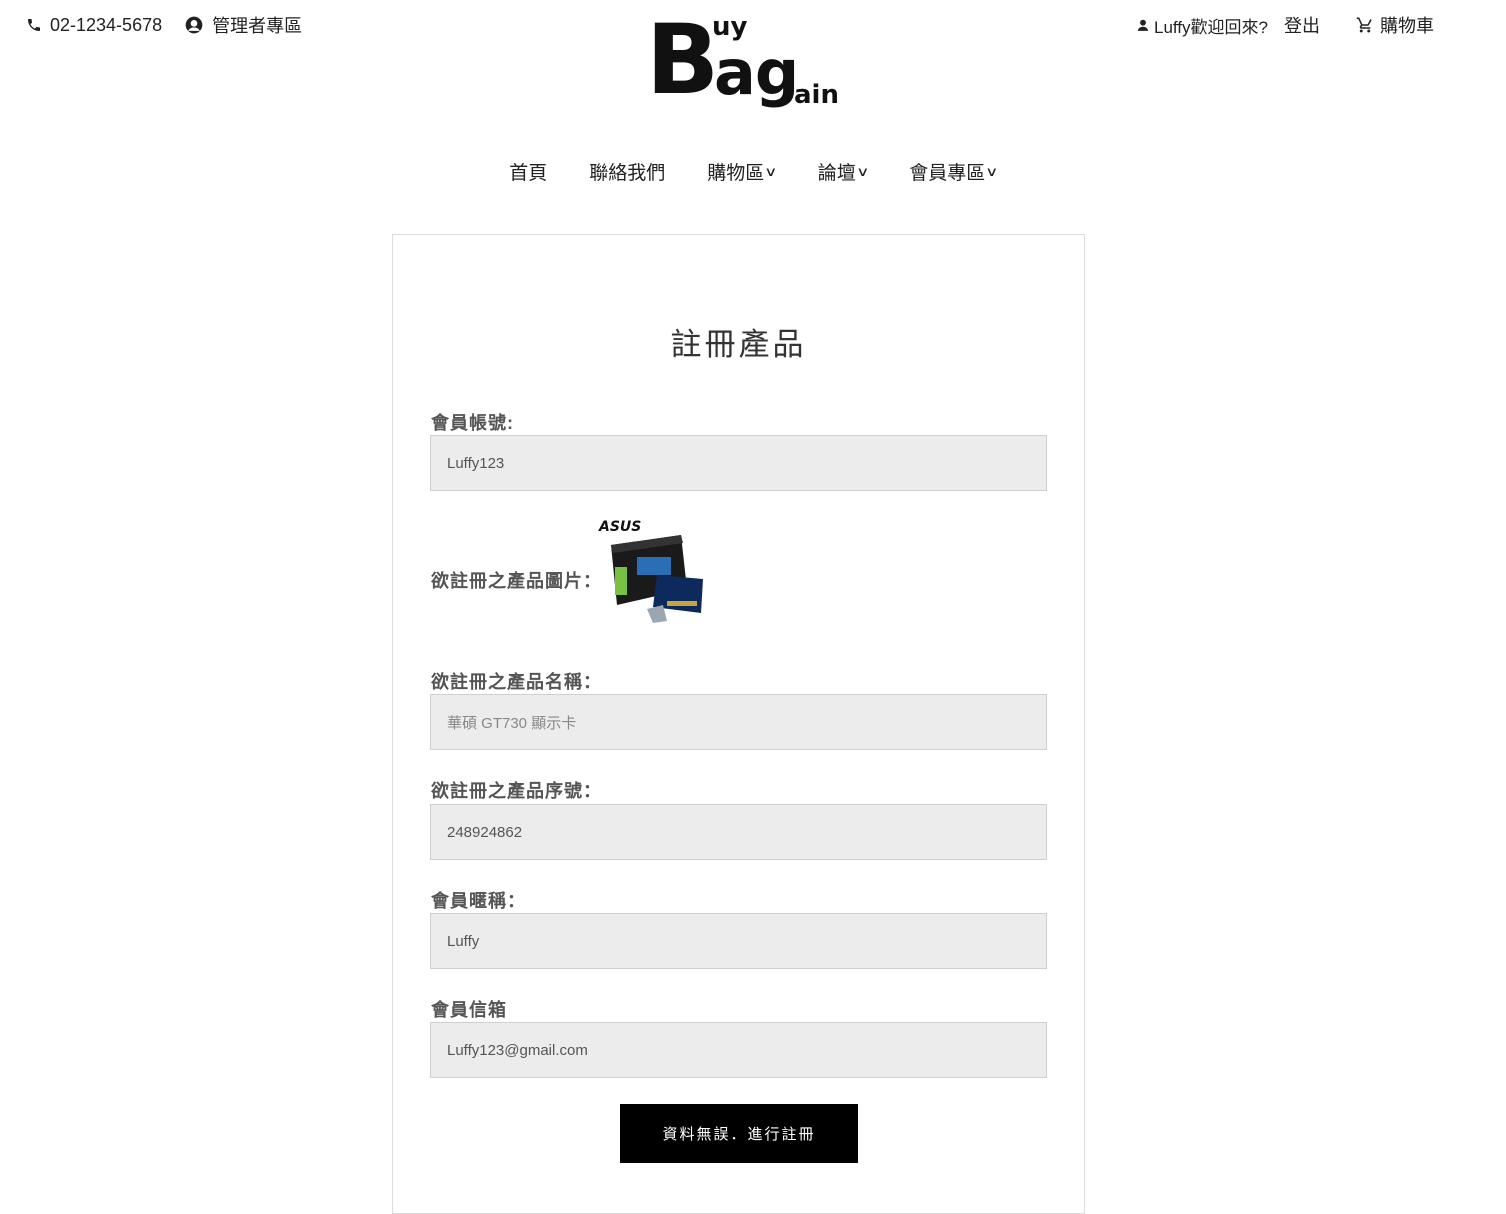 The width and height of the screenshot is (1506, 1214). I want to click on nickname-field: Luffy, so click(738, 941).